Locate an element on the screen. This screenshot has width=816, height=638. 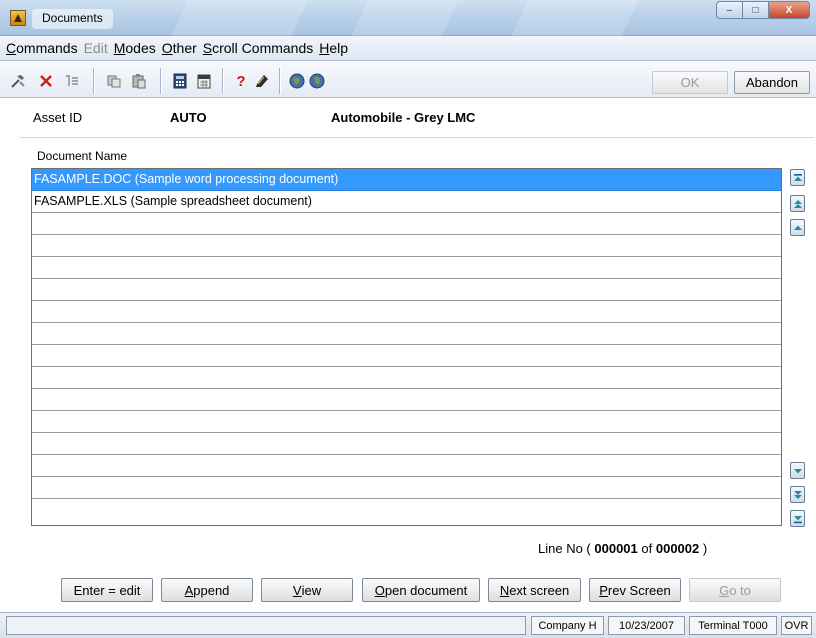
status-terminal: Terminal T000 is located at coordinates (733, 625).